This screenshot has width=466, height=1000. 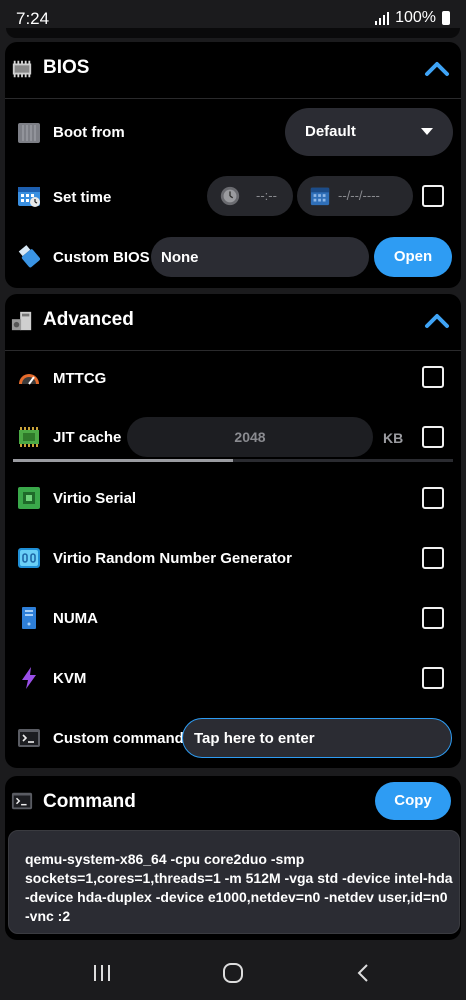 What do you see at coordinates (415, 17) in the screenshot?
I see `battery-percent: 100%` at bounding box center [415, 17].